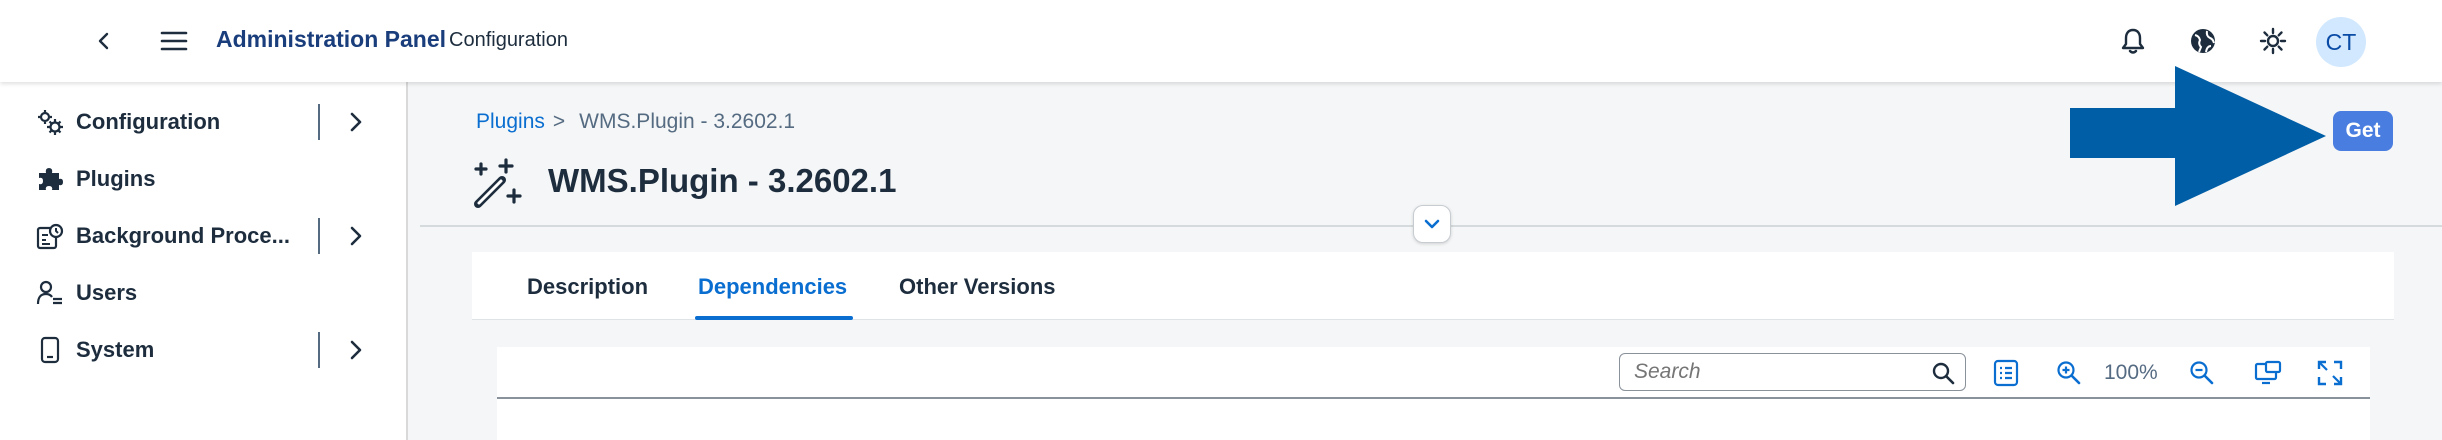 This screenshot has height=440, width=2442. I want to click on breadcrumb: Plugins > WMS.Plugin - 3.2602.1, so click(635, 122).